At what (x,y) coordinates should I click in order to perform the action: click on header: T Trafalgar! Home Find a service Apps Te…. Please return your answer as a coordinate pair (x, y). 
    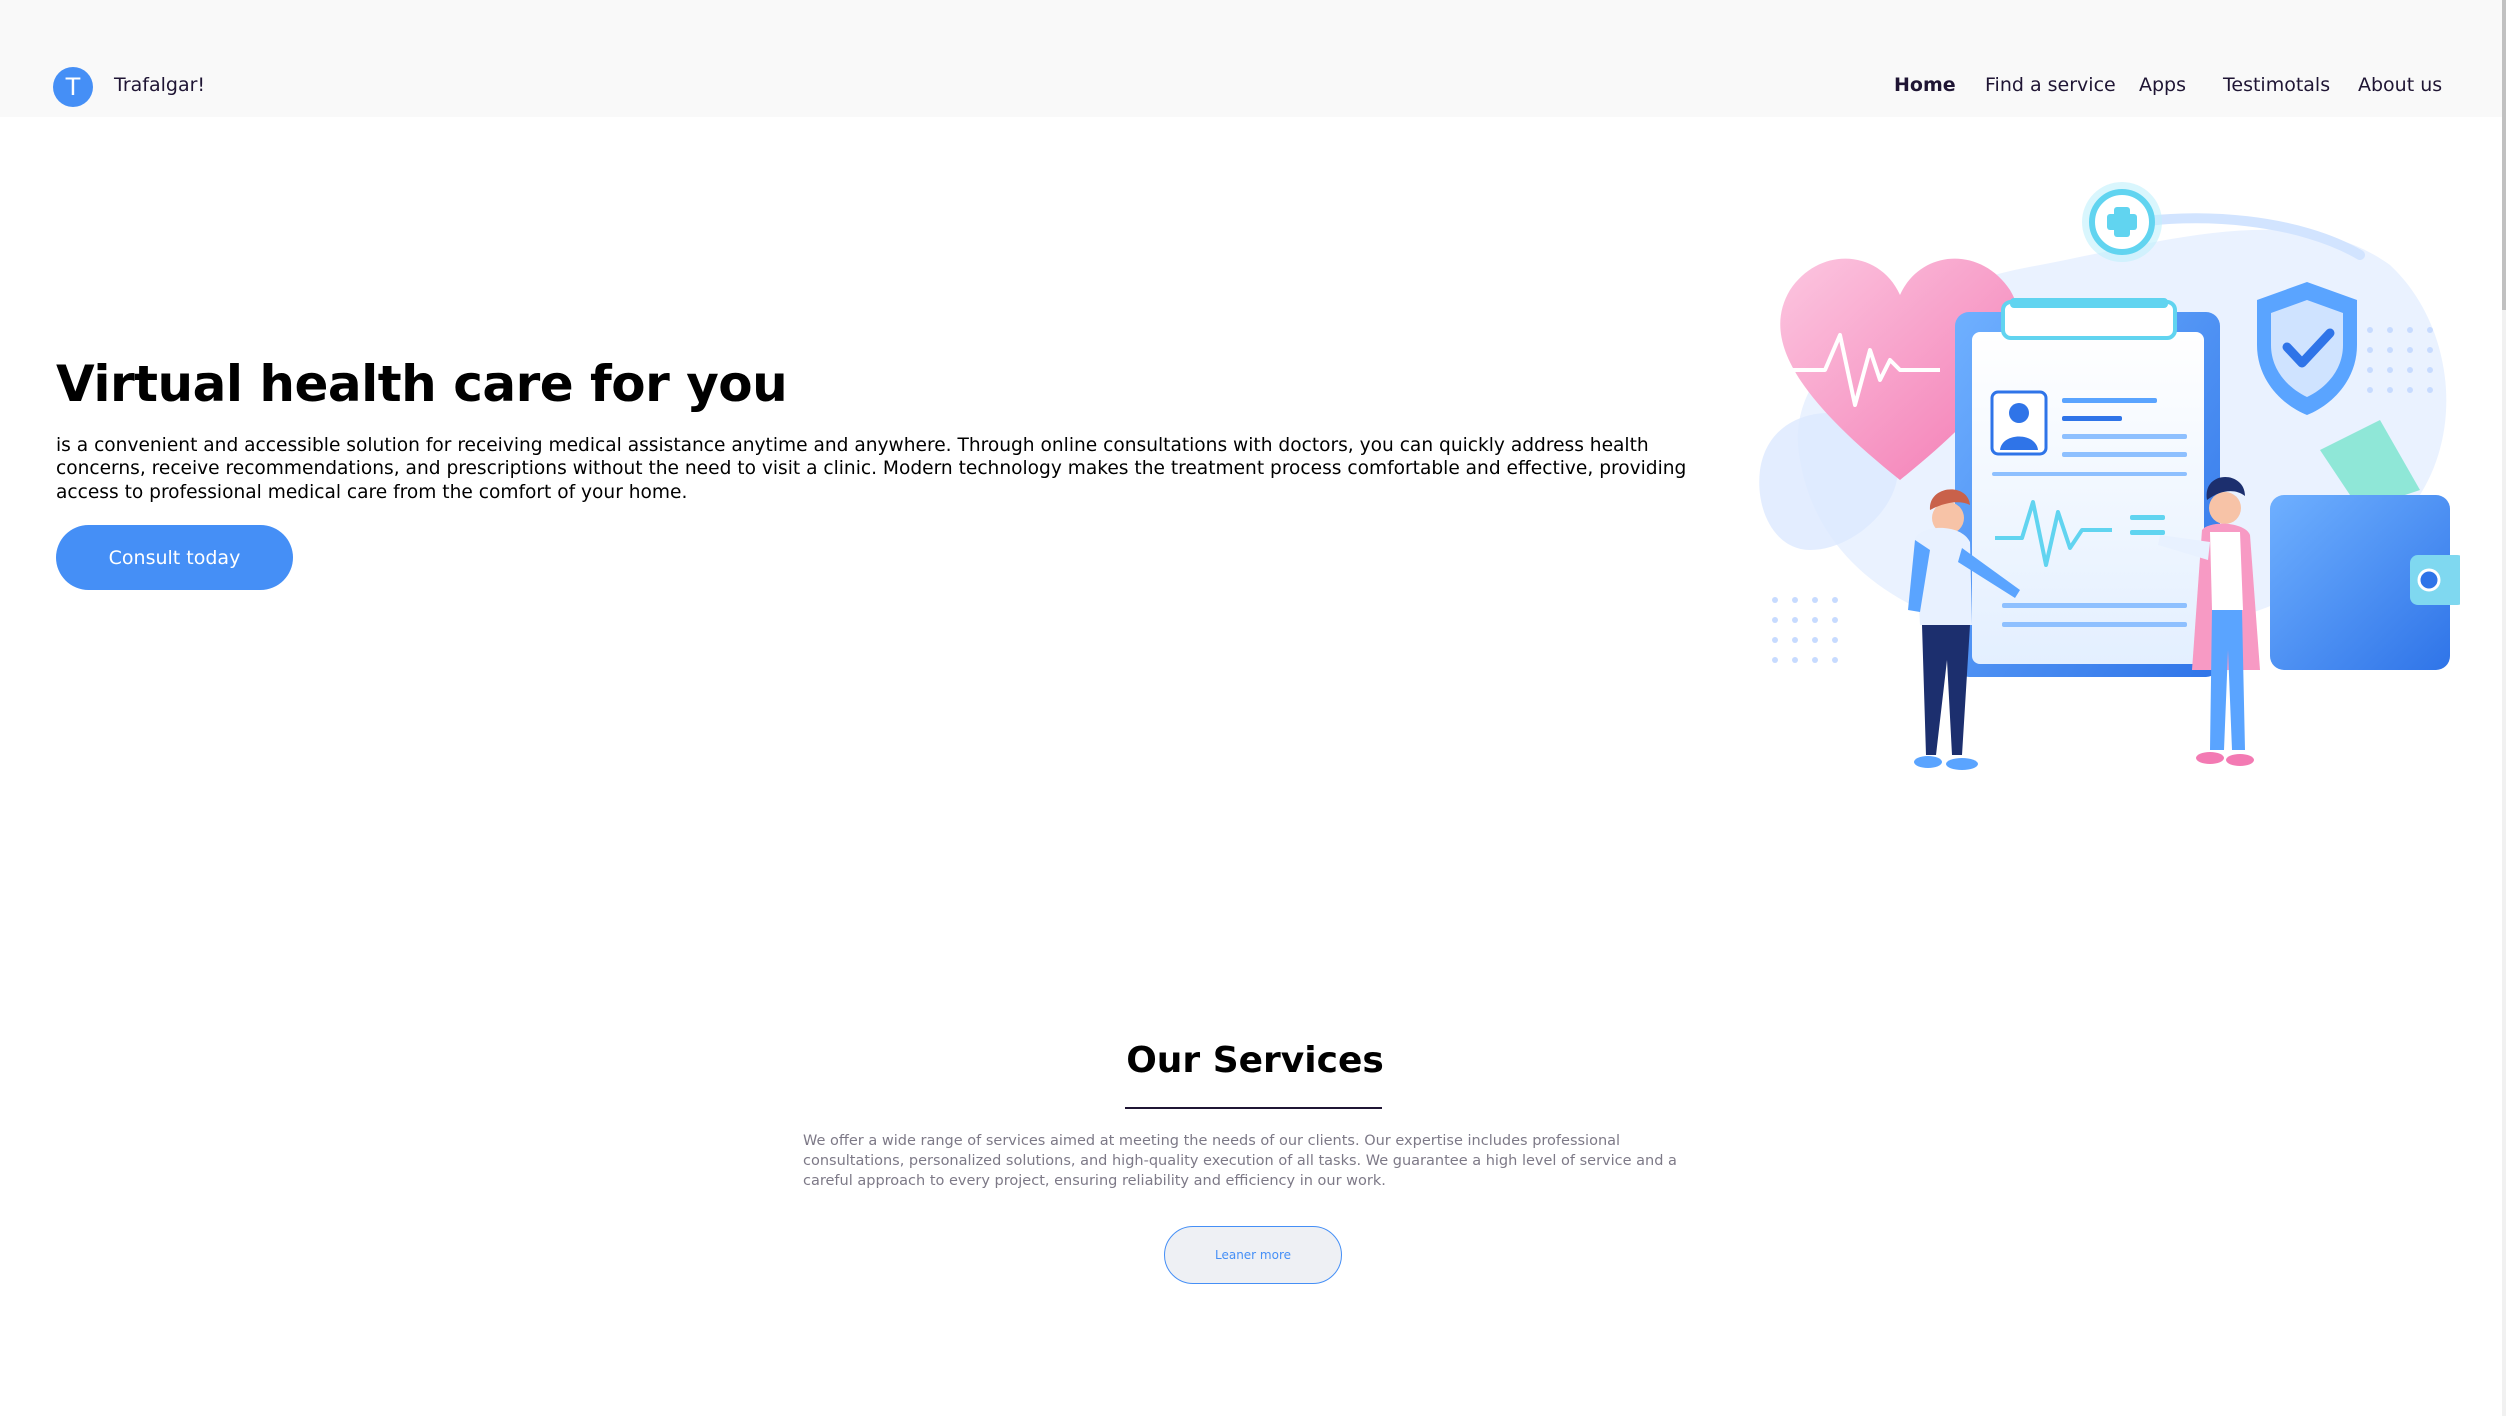
    Looking at the image, I should click on (1251, 58).